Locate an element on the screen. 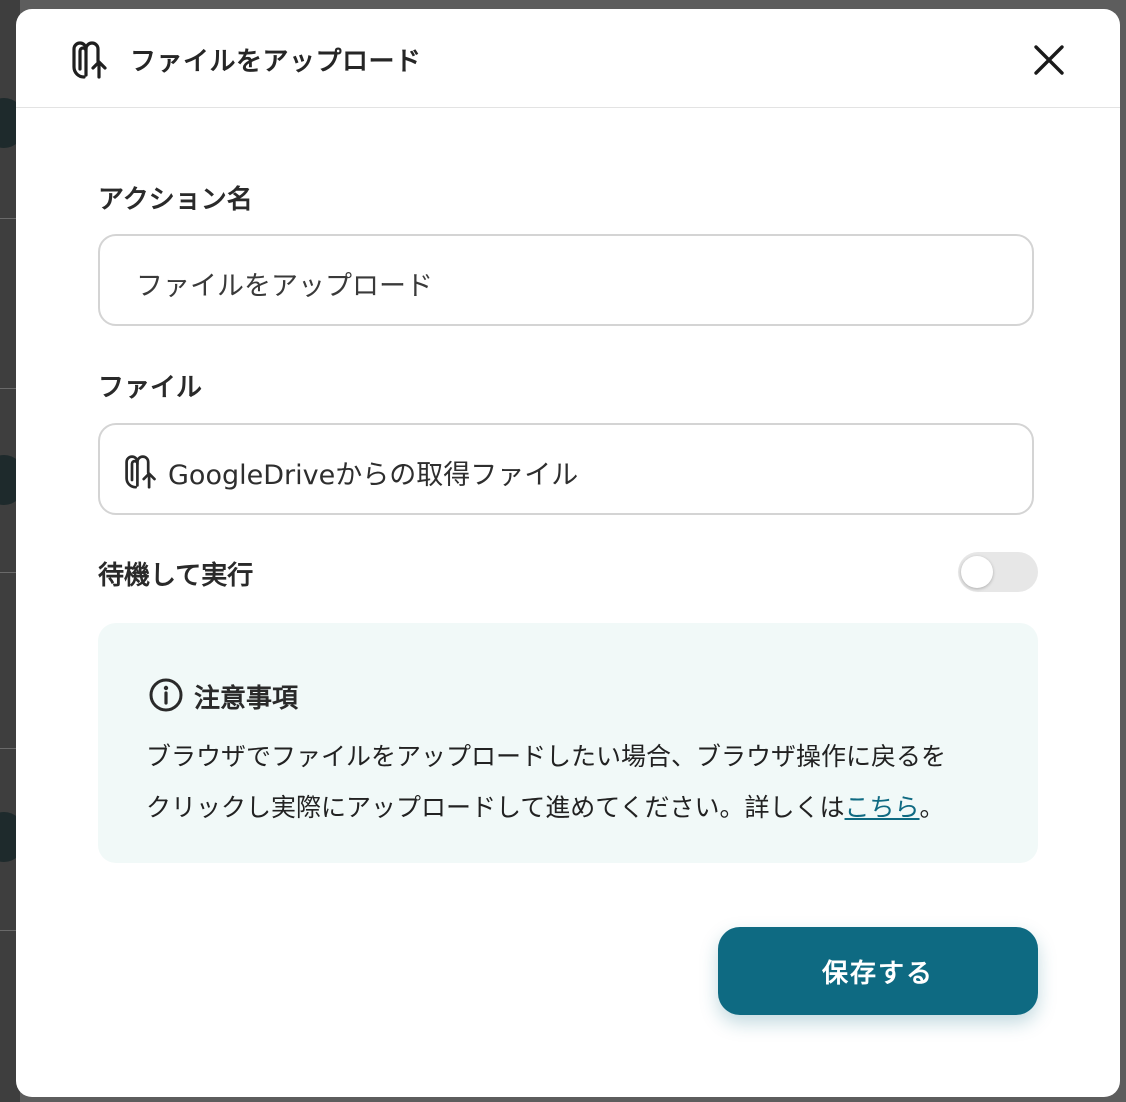 This screenshot has width=1126, height=1102. dialog-header: ファイルをアップロード is located at coordinates (568, 58).